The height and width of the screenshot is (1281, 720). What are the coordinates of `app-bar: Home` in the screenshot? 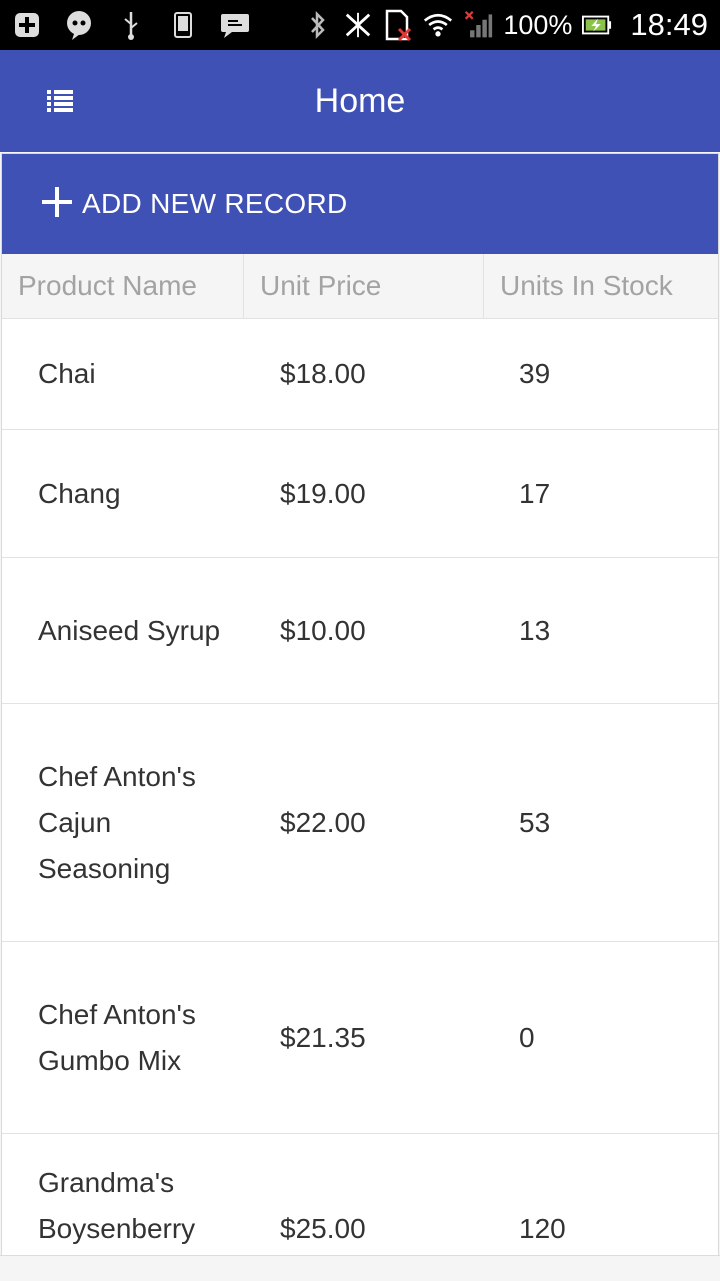 It's located at (360, 101).